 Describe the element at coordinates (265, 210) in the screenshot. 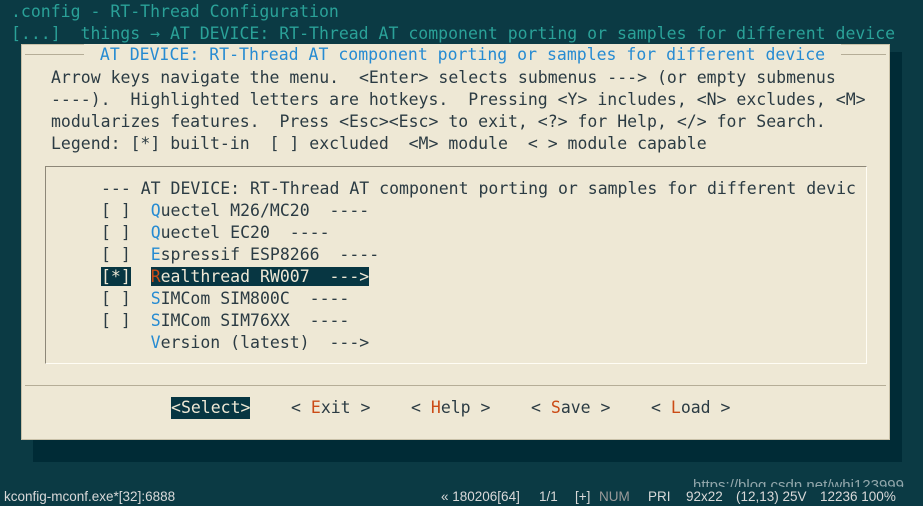

I see `menu-item-label: uectel M26/MC20 ----` at that location.